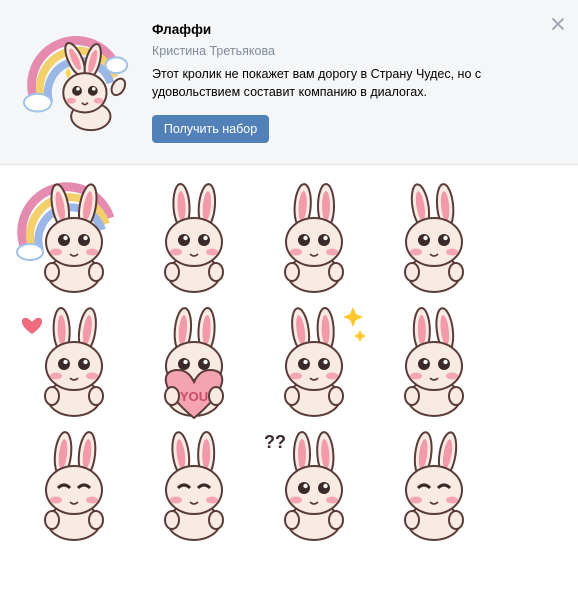 The width and height of the screenshot is (578, 600). I want to click on sticker-holding-heart: YOU, so click(194, 360).